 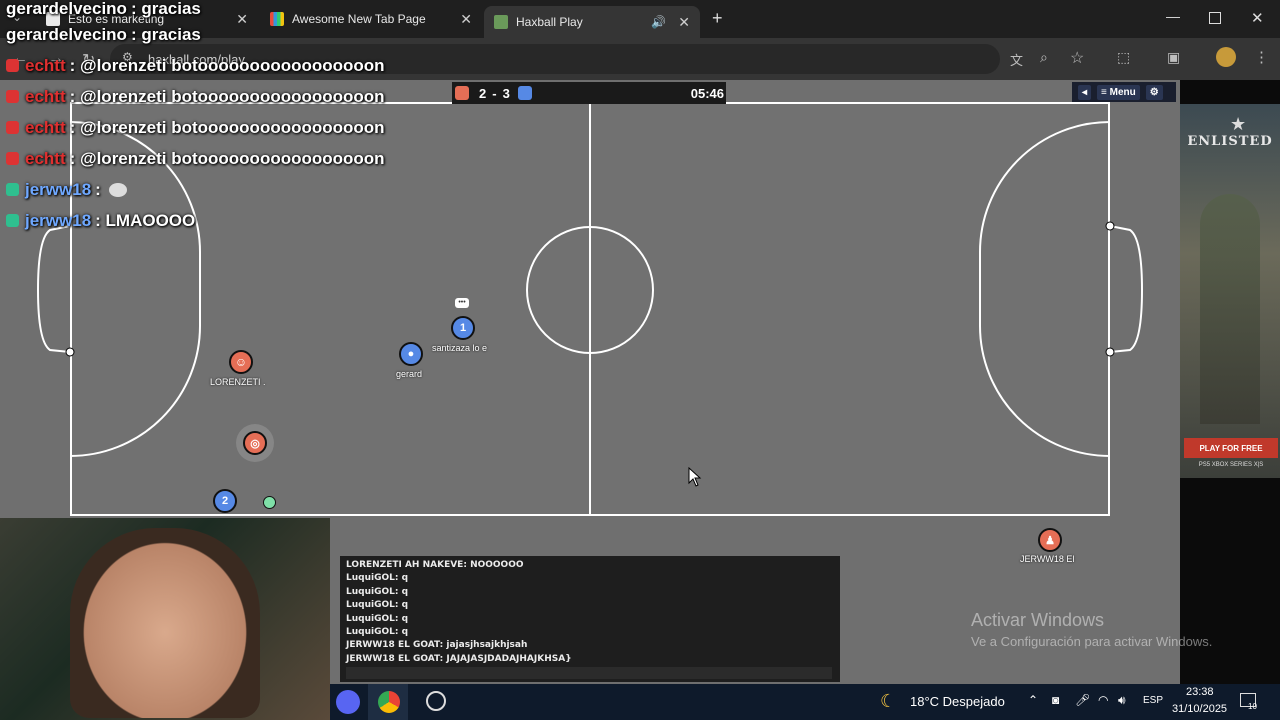 What do you see at coordinates (589, 93) in the screenshot?
I see `scoreboard: 2 - 3 05:46` at bounding box center [589, 93].